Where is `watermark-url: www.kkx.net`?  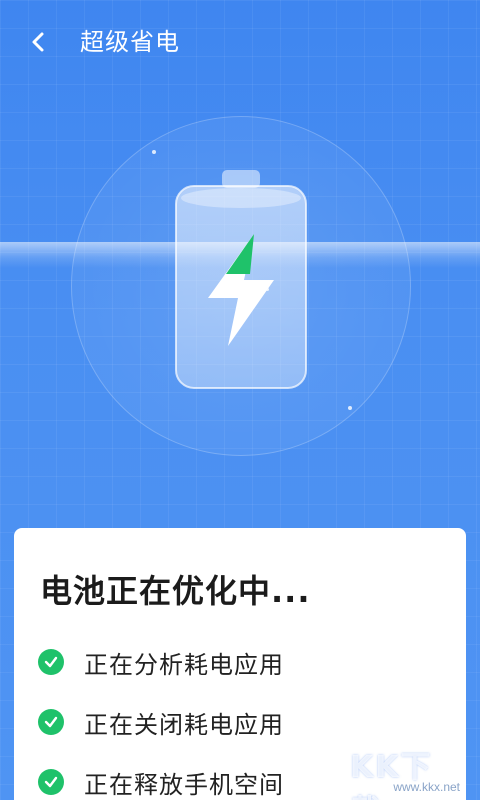
watermark-url: www.kkx.net is located at coordinates (426, 787).